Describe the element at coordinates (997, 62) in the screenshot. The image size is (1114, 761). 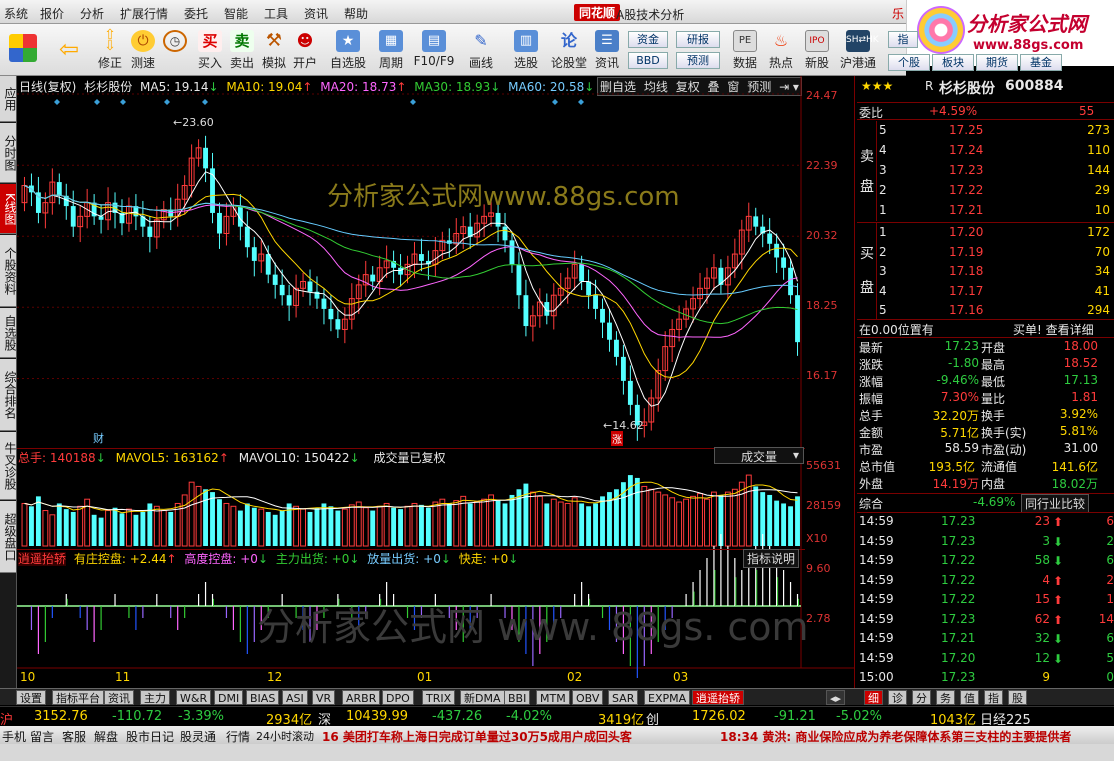
I see `futures-tab: 期货` at that location.